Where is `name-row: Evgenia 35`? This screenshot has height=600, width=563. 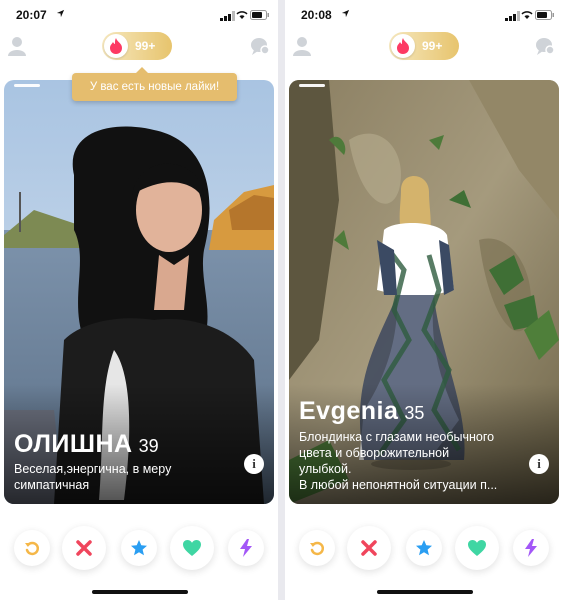 name-row: Evgenia 35 is located at coordinates (361, 411).